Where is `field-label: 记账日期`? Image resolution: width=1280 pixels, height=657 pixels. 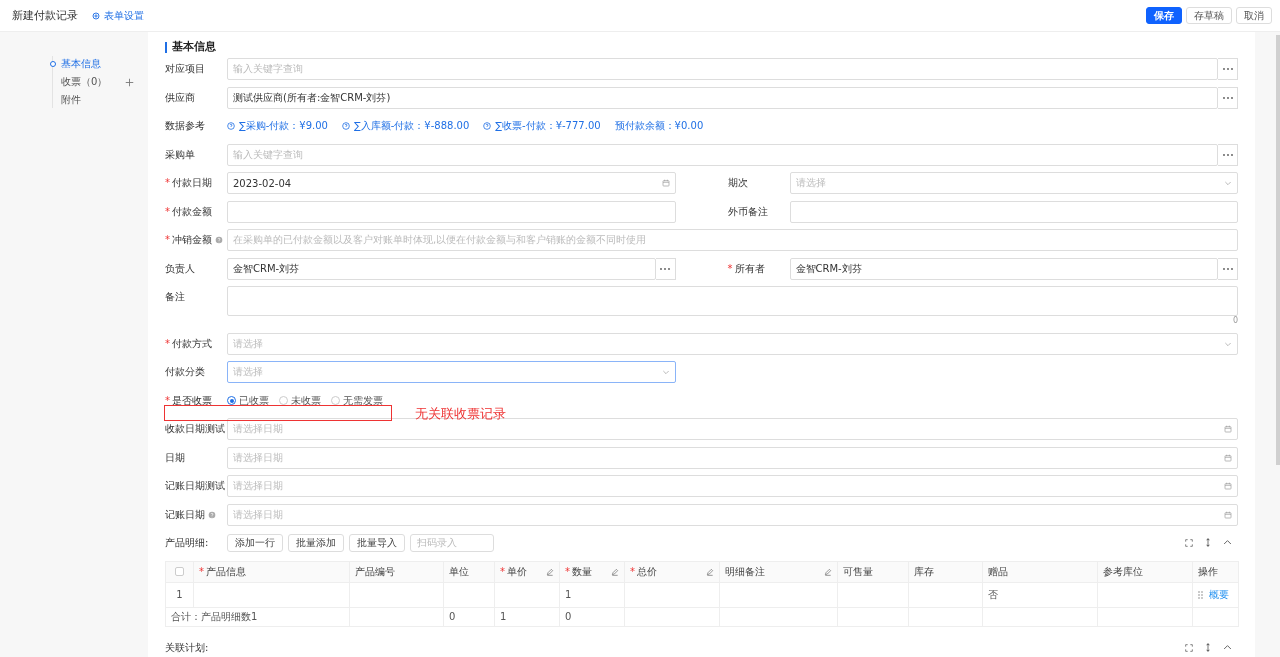
field-label: 记账日期 is located at coordinates (185, 514).